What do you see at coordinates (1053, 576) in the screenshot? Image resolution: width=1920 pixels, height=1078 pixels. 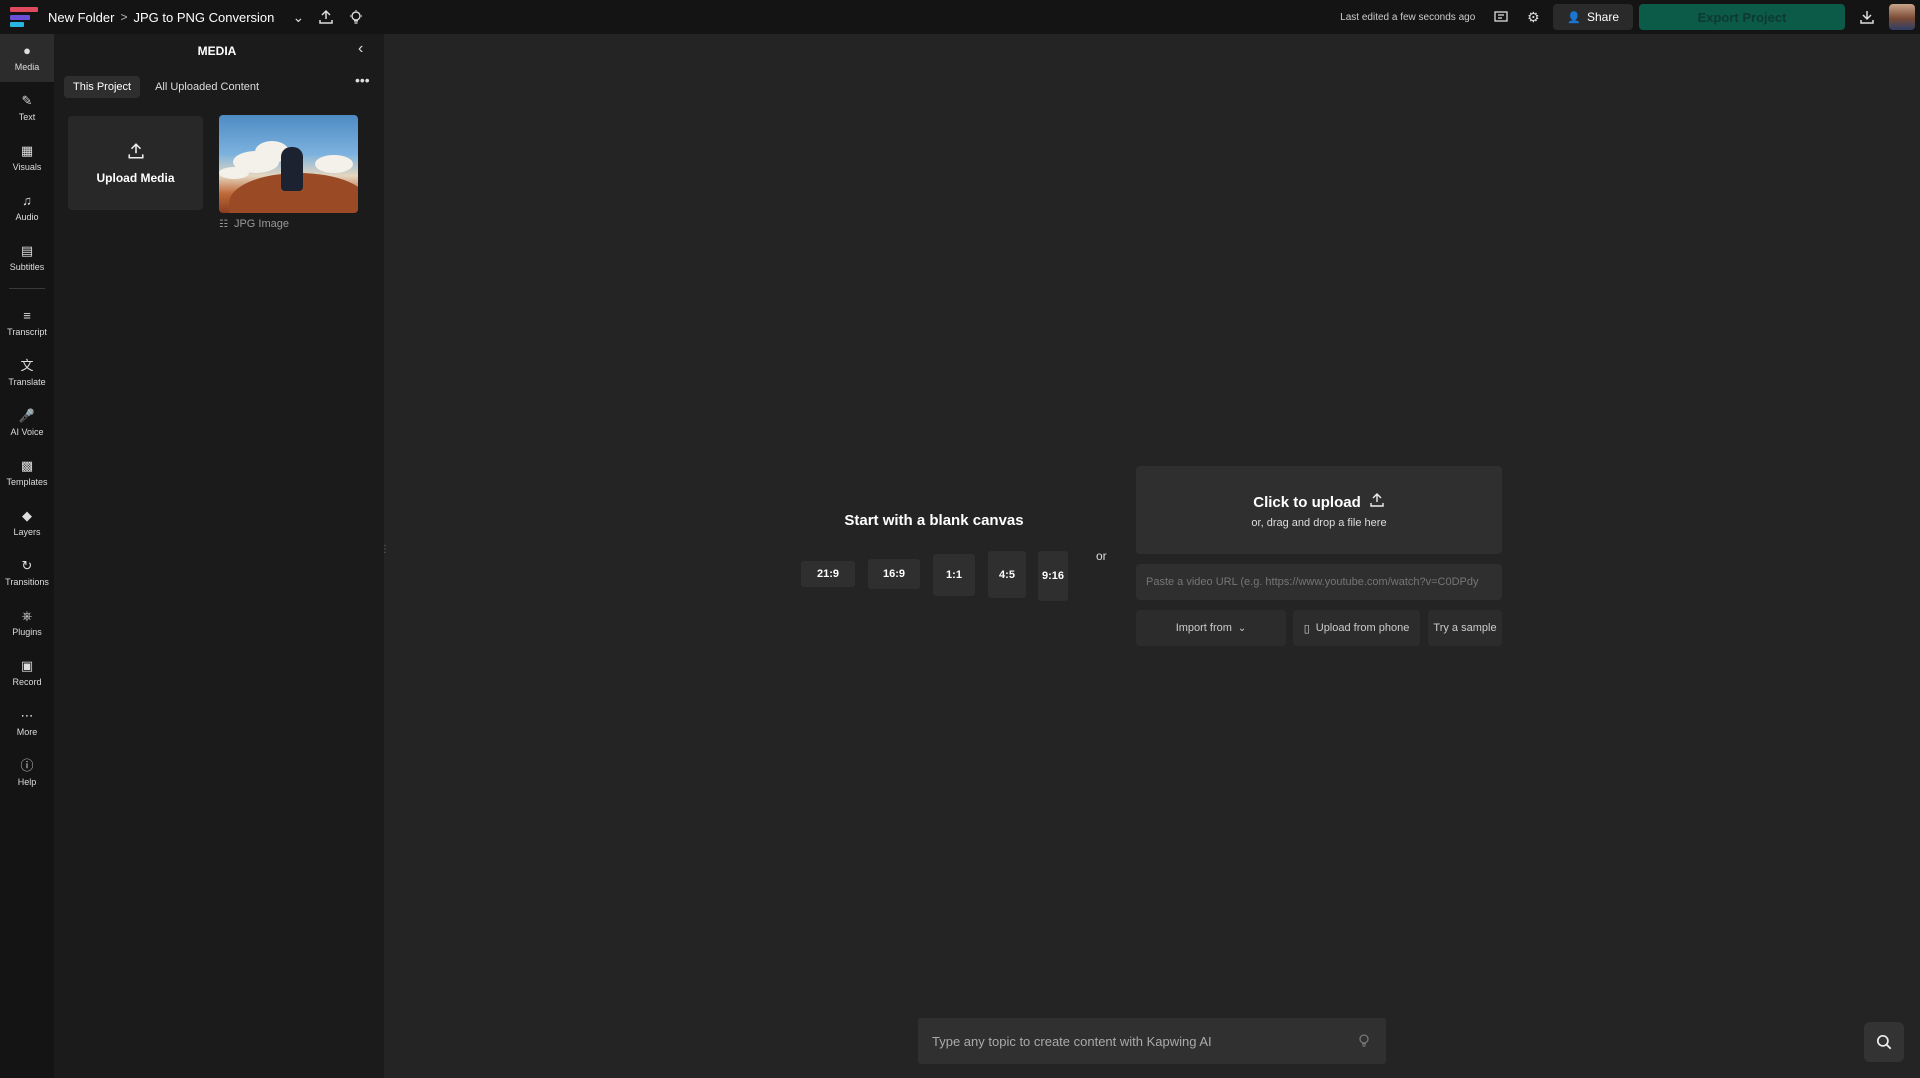 I see `ratio-9-16-button: 9:16` at bounding box center [1053, 576].